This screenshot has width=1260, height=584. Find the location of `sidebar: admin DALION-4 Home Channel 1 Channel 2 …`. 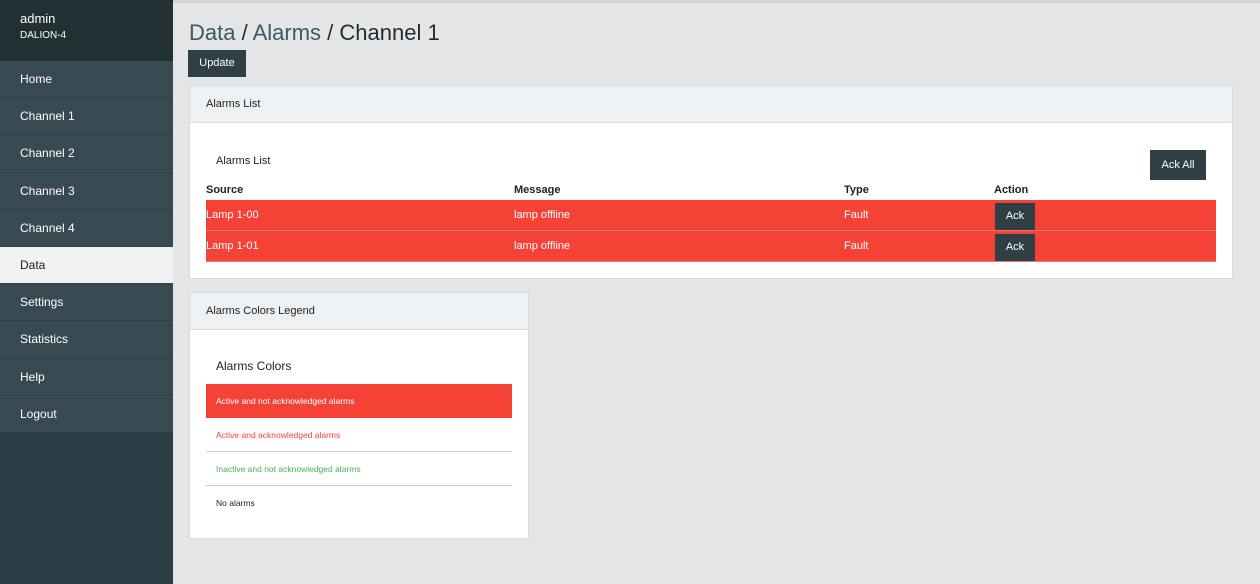

sidebar: admin DALION-4 Home Channel 1 Channel 2 … is located at coordinates (86, 292).